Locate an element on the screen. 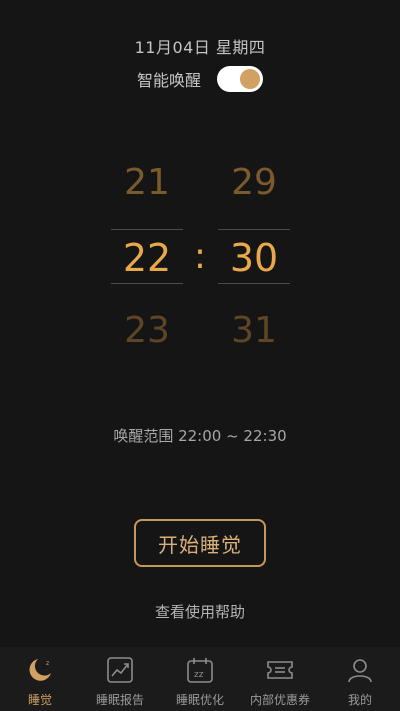 The width and height of the screenshot is (400, 711). calendar-sleep-icon: zz is located at coordinates (200, 670).